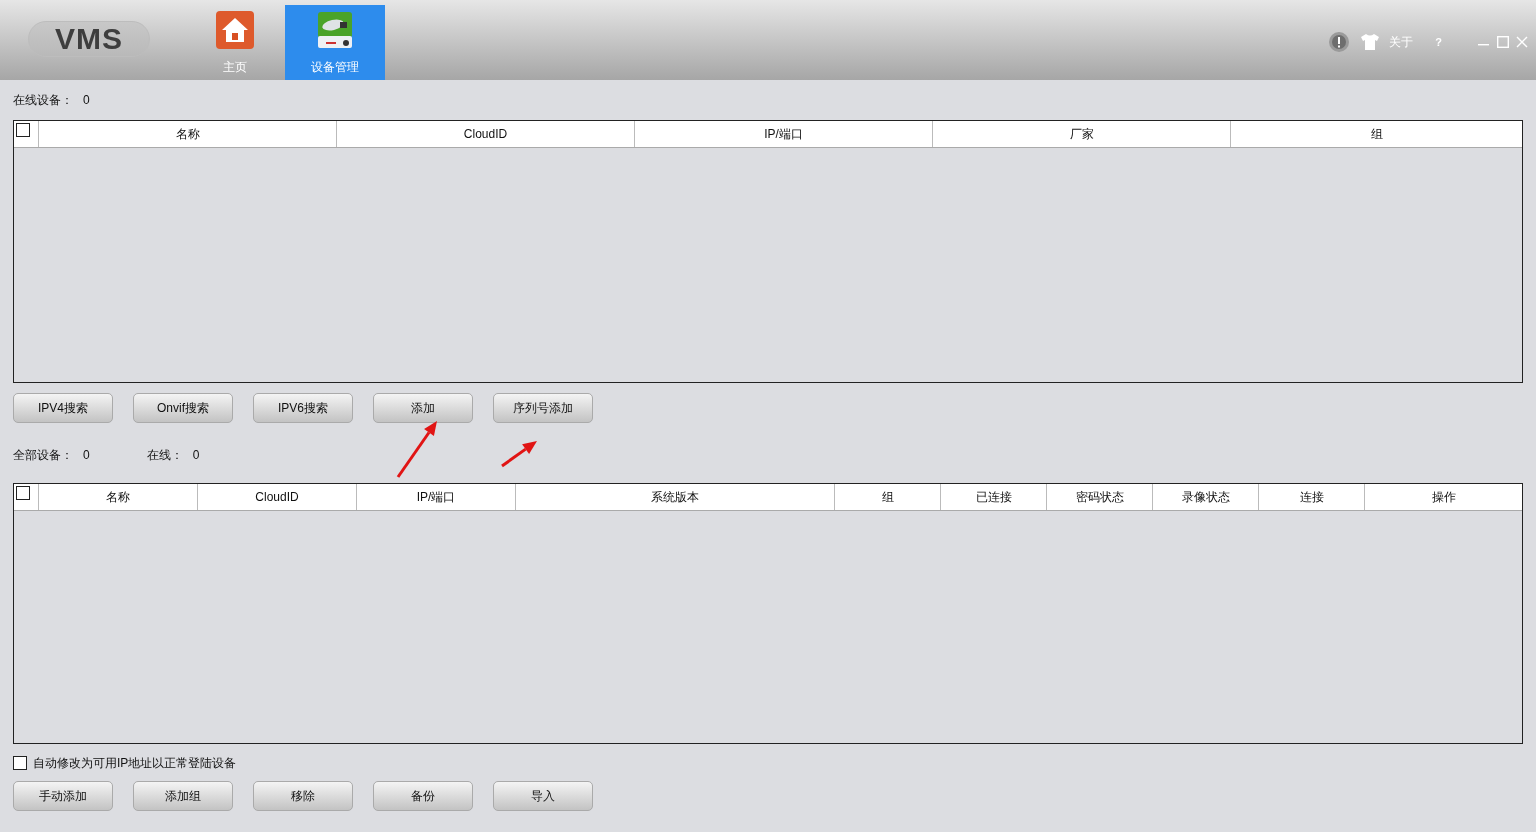 This screenshot has height=832, width=1536. What do you see at coordinates (196, 455) in the screenshot?
I see `online-count: 0` at bounding box center [196, 455].